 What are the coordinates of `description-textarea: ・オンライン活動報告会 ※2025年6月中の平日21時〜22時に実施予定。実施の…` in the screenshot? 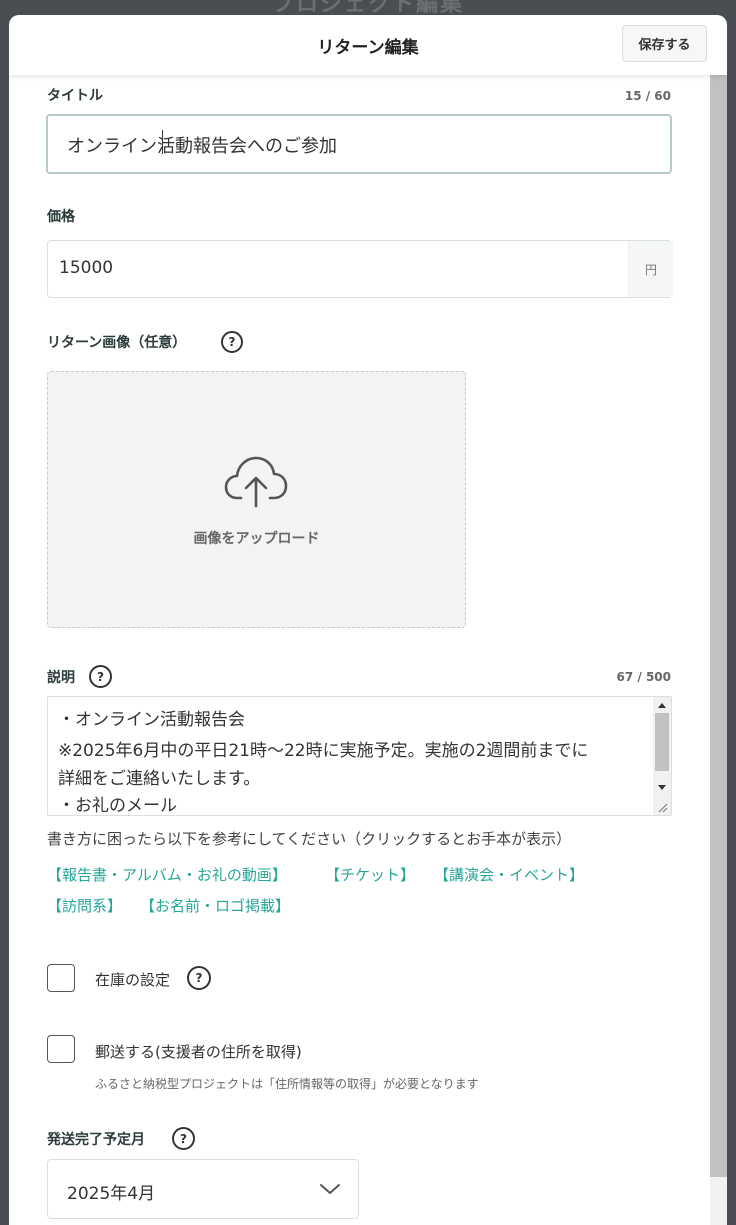 It's located at (359, 756).